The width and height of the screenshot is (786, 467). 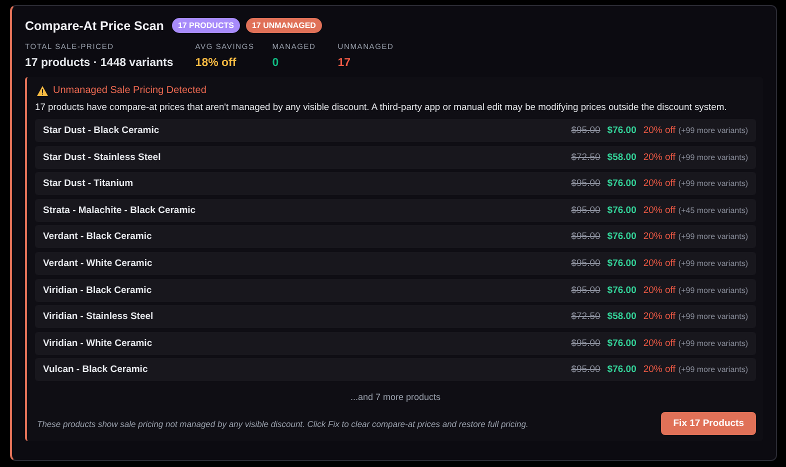 What do you see at coordinates (713, 210) in the screenshot?
I see `variant-count: (+45 more variants)` at bounding box center [713, 210].